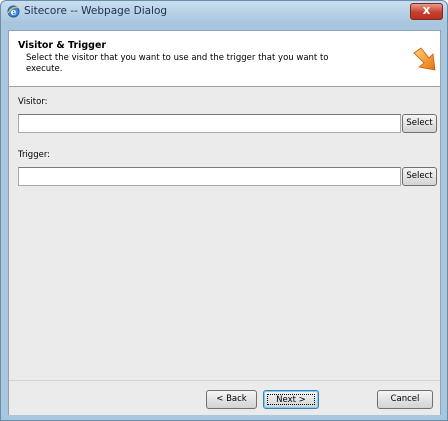 The width and height of the screenshot is (448, 421). I want to click on arrow-icon, so click(424, 59).